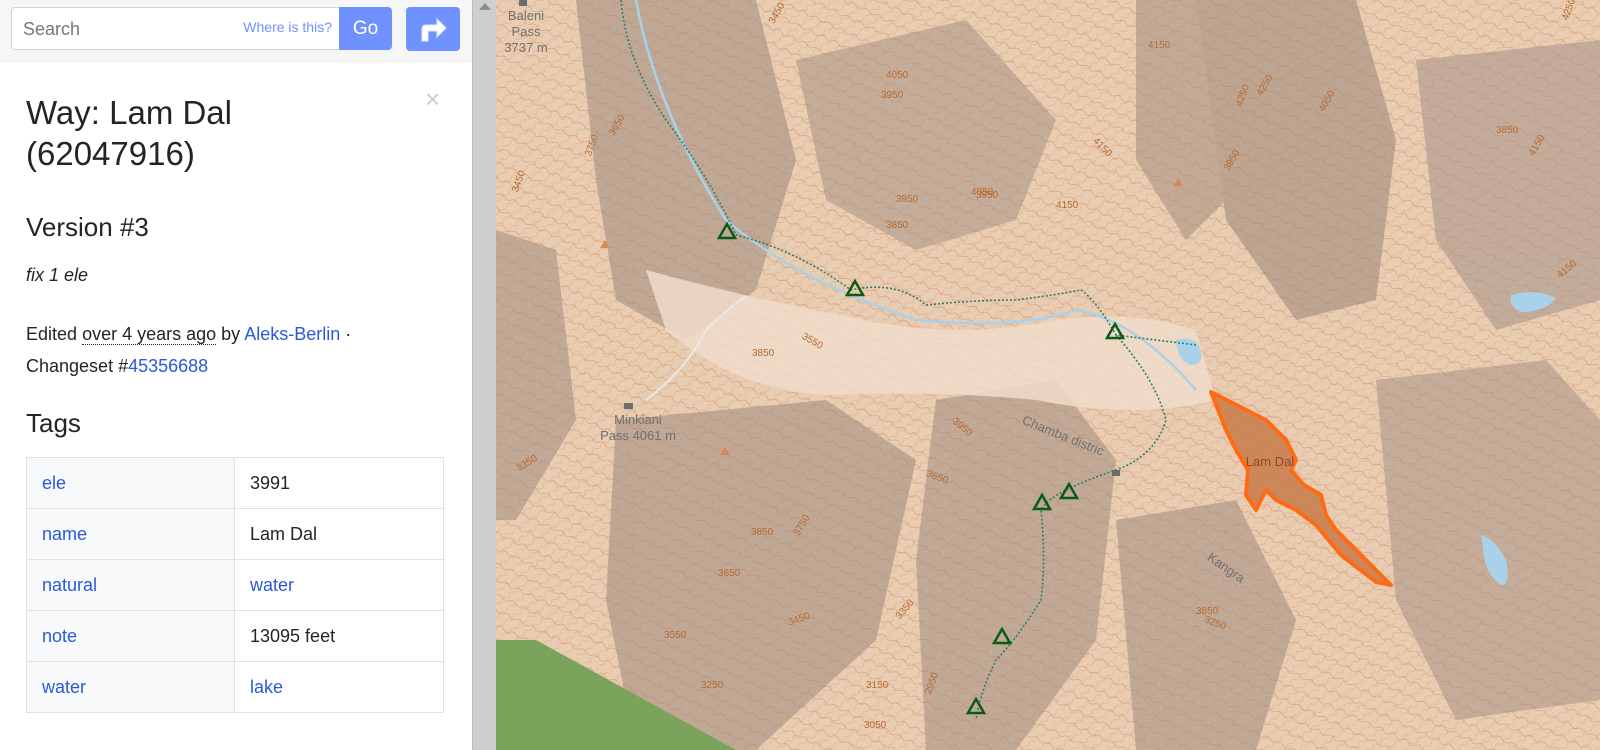  I want to click on contour-label: 3650, so click(729, 573).